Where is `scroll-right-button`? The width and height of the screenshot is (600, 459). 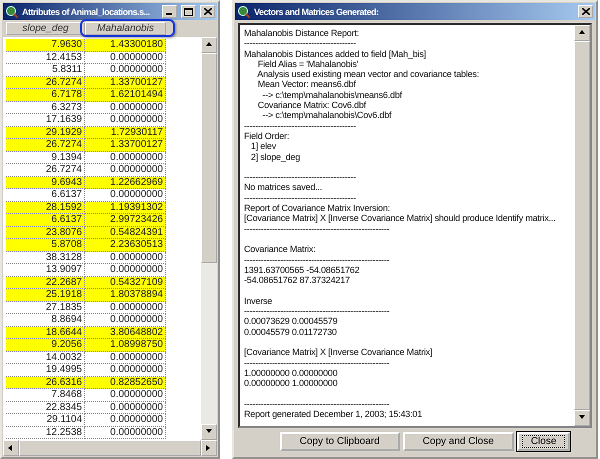 scroll-right-button is located at coordinates (209, 448).